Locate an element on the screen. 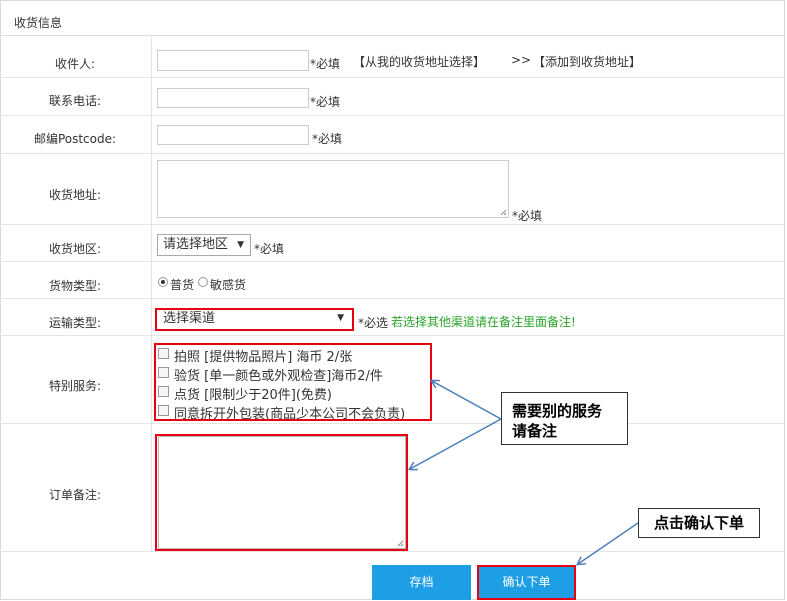  arrow-to-confirm-button is located at coordinates (608, 543).